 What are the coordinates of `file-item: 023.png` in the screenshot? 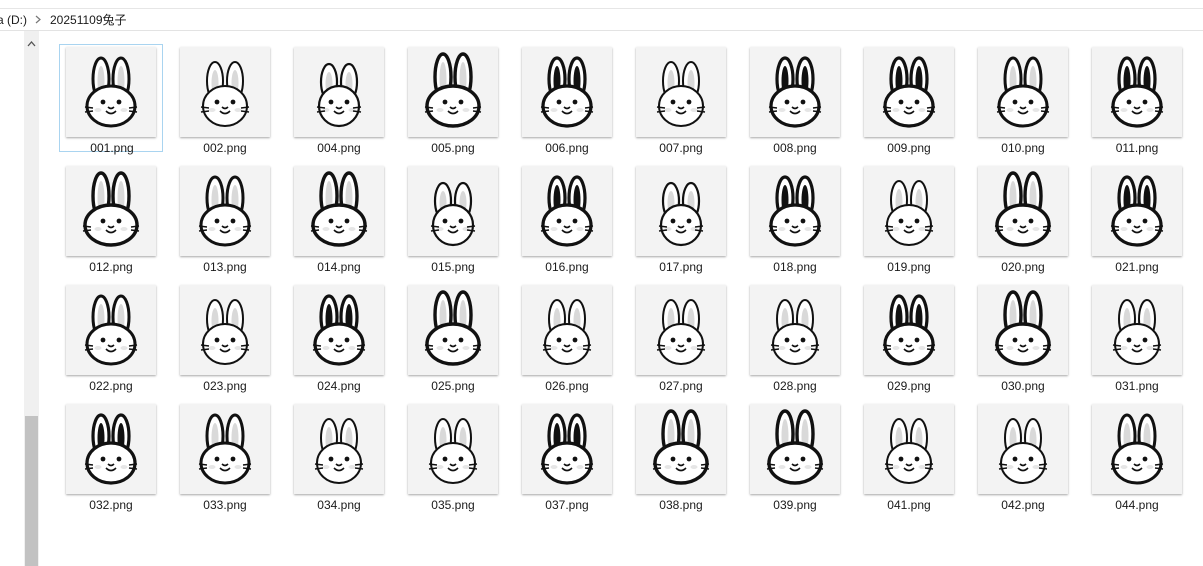 It's located at (225, 337).